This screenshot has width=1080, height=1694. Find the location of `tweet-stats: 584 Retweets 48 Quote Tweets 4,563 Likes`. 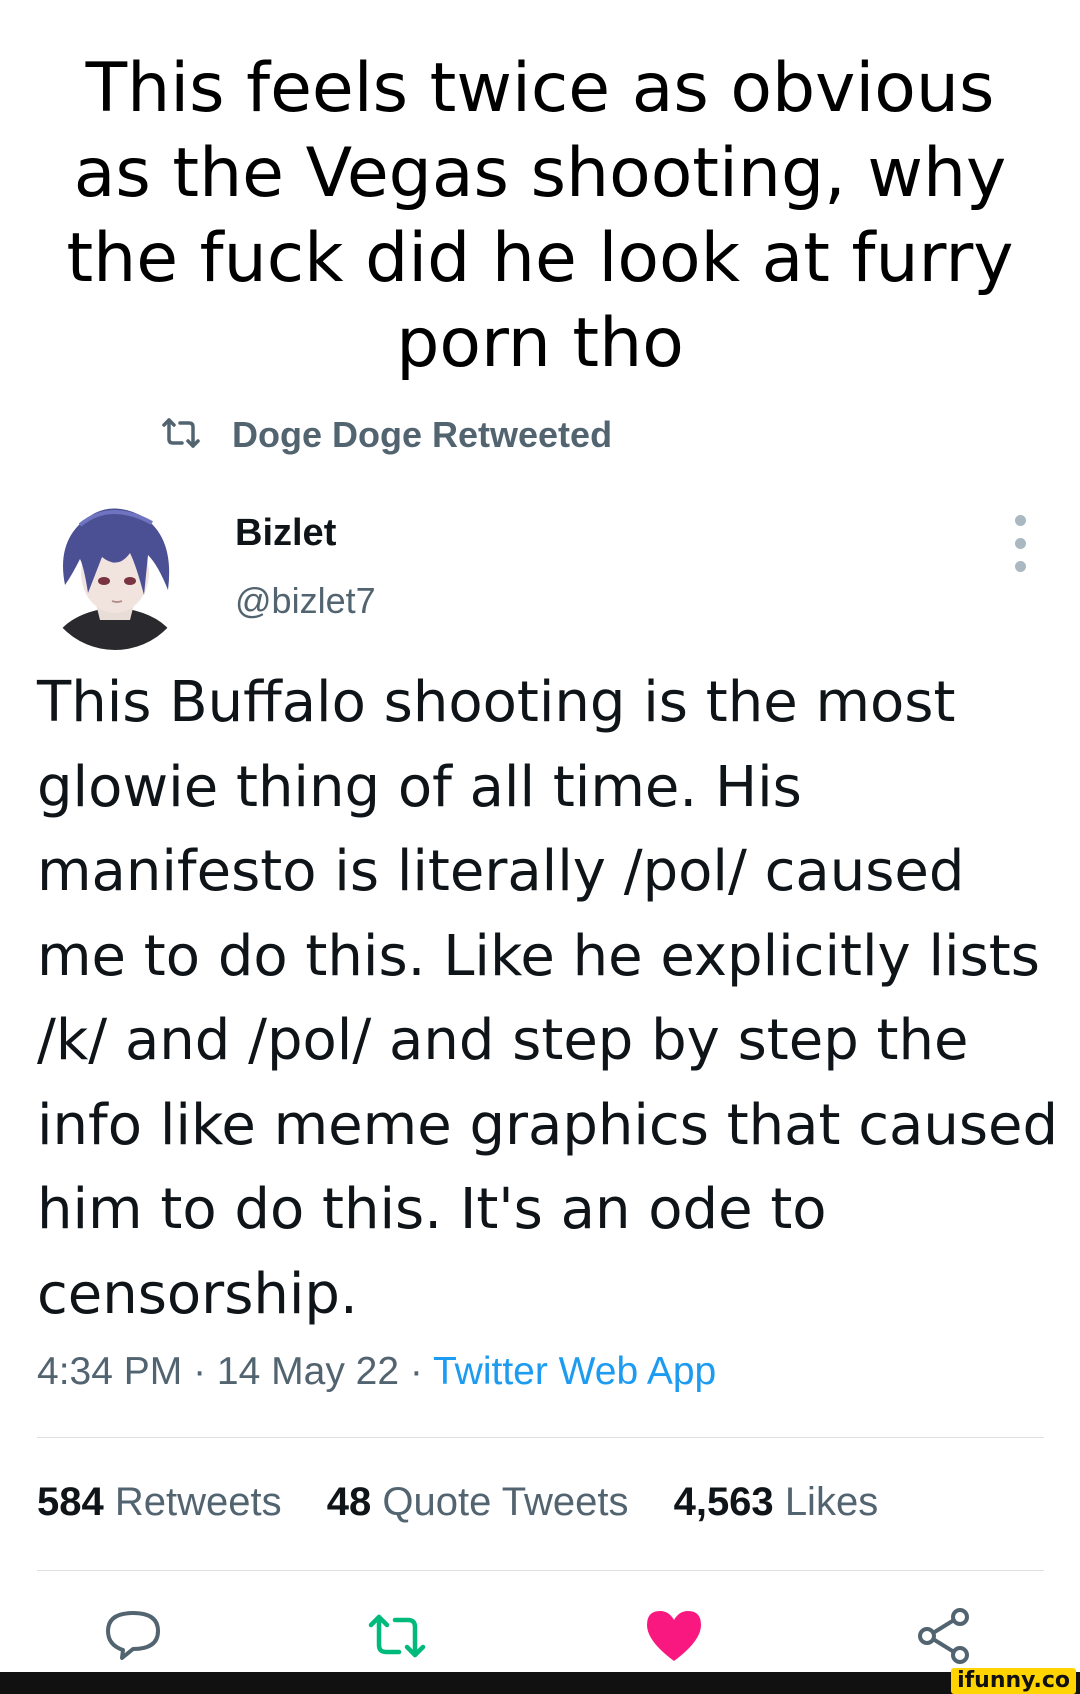

tweet-stats: 584 Retweets 48 Quote Tweets 4,563 Likes is located at coordinates (474, 1502).